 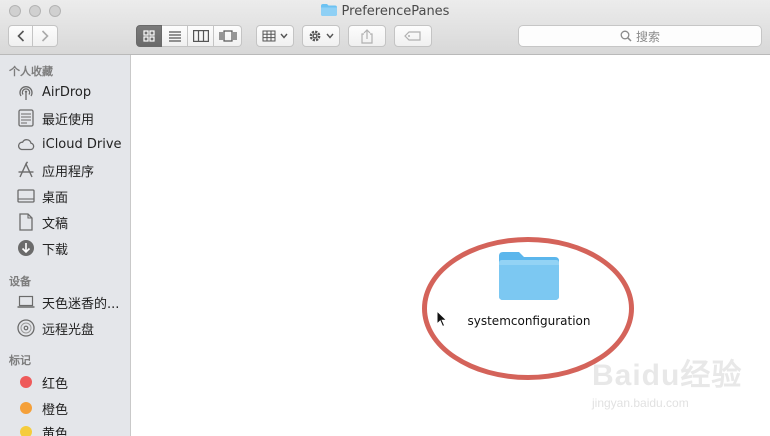 What do you see at coordinates (31, 71) in the screenshot?
I see `favorites-header: 个人收藏` at bounding box center [31, 71].